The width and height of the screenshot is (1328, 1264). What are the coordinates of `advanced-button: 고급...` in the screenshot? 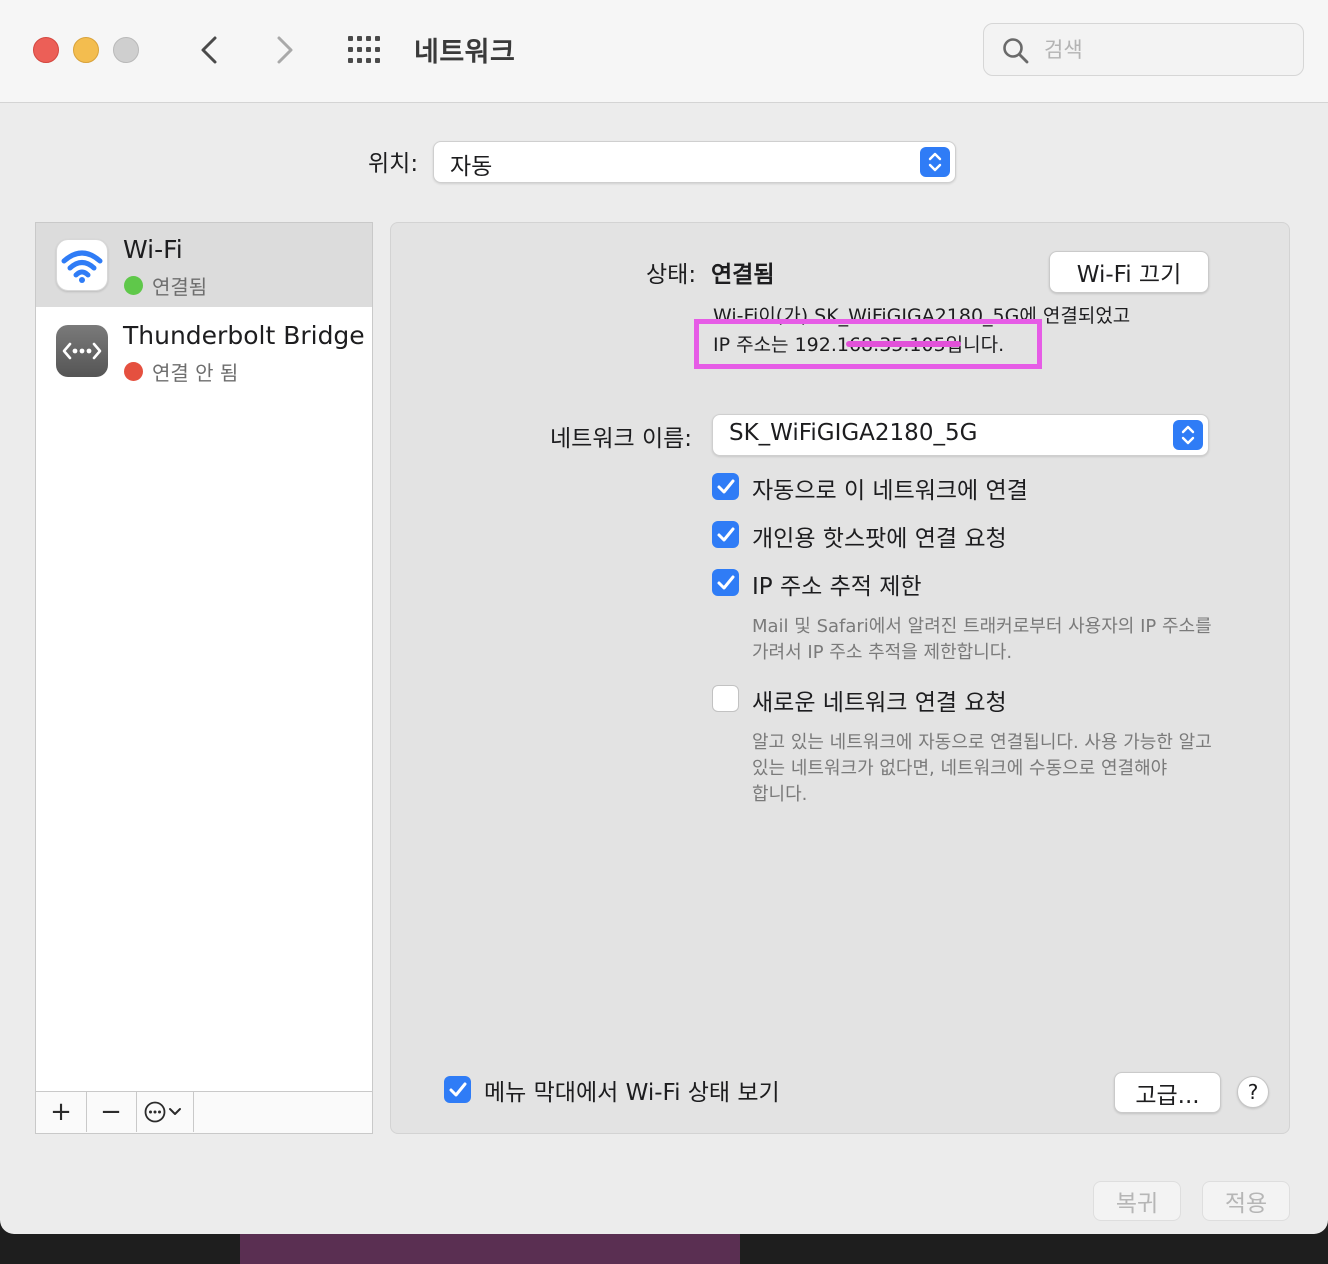 It's located at (1167, 1092).